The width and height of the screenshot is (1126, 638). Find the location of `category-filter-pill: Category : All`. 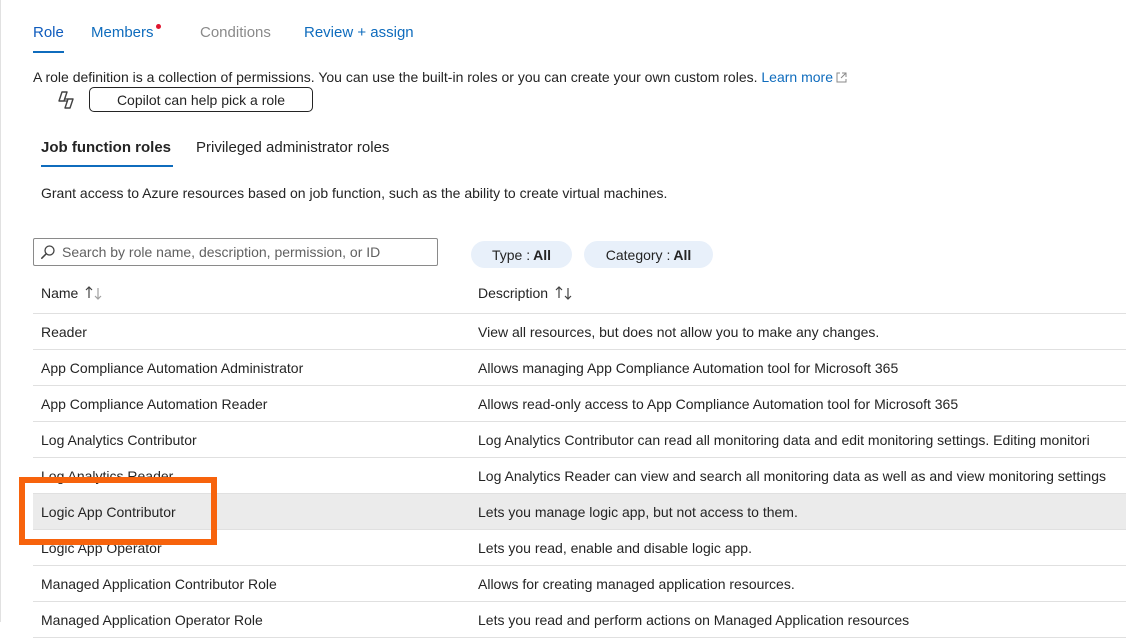

category-filter-pill: Category : All is located at coordinates (648, 254).